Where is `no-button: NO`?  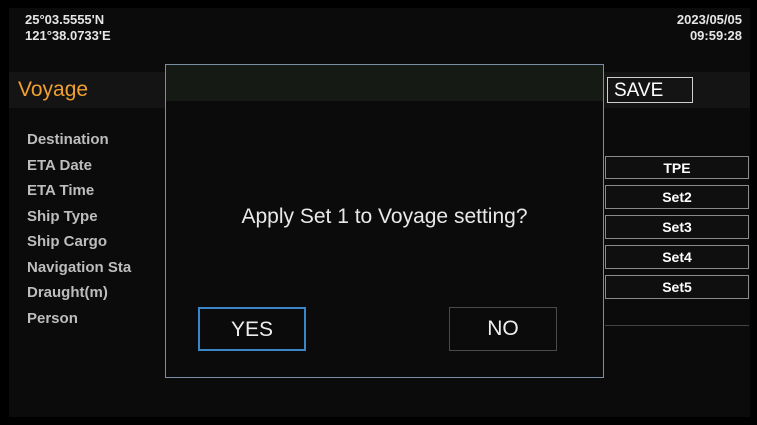
no-button: NO is located at coordinates (503, 329).